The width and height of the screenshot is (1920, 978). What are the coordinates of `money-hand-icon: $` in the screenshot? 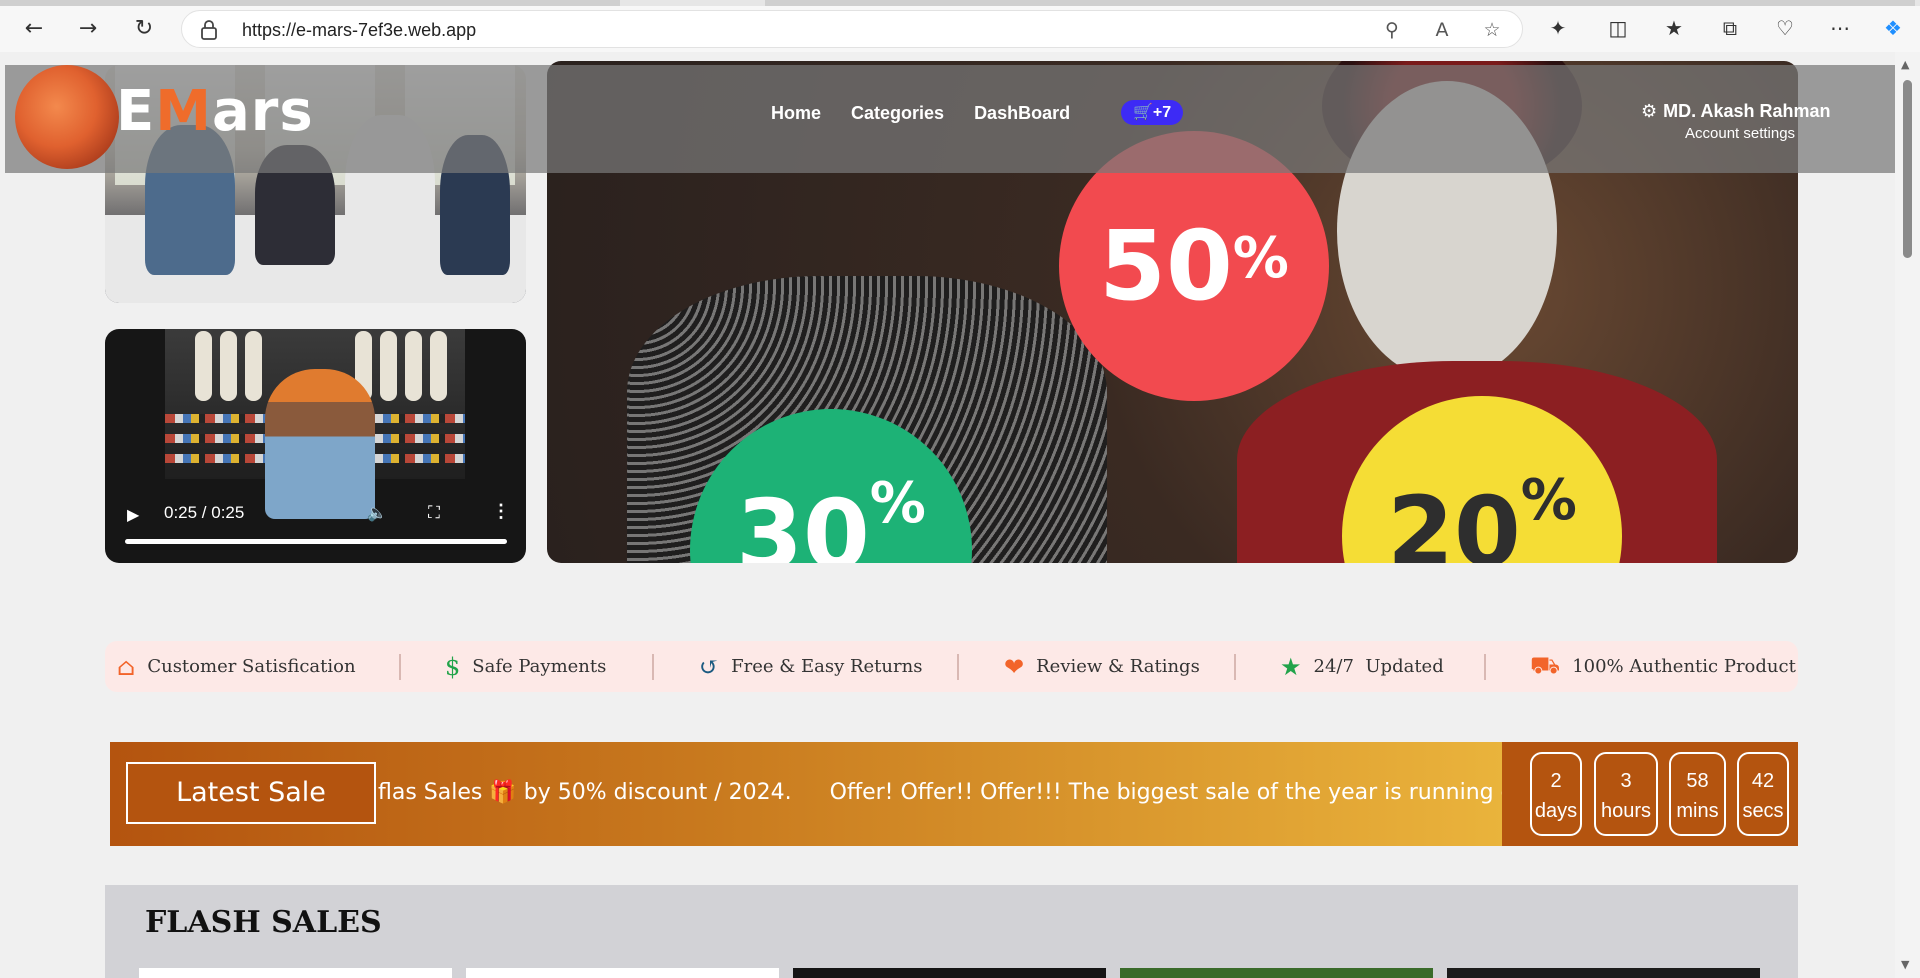 It's located at (453, 666).